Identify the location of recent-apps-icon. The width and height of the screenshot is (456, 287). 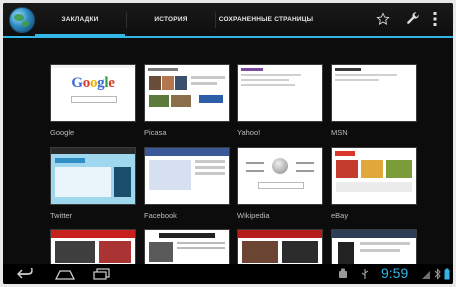
(102, 274).